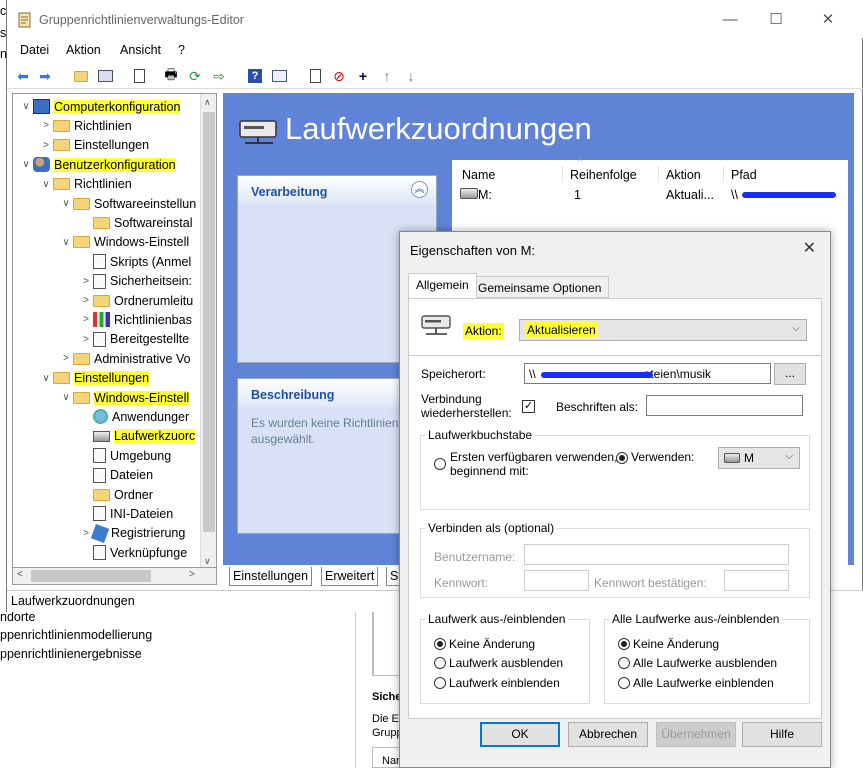 This screenshot has height=768, width=863. I want to click on minimize-button: —, so click(730, 20).